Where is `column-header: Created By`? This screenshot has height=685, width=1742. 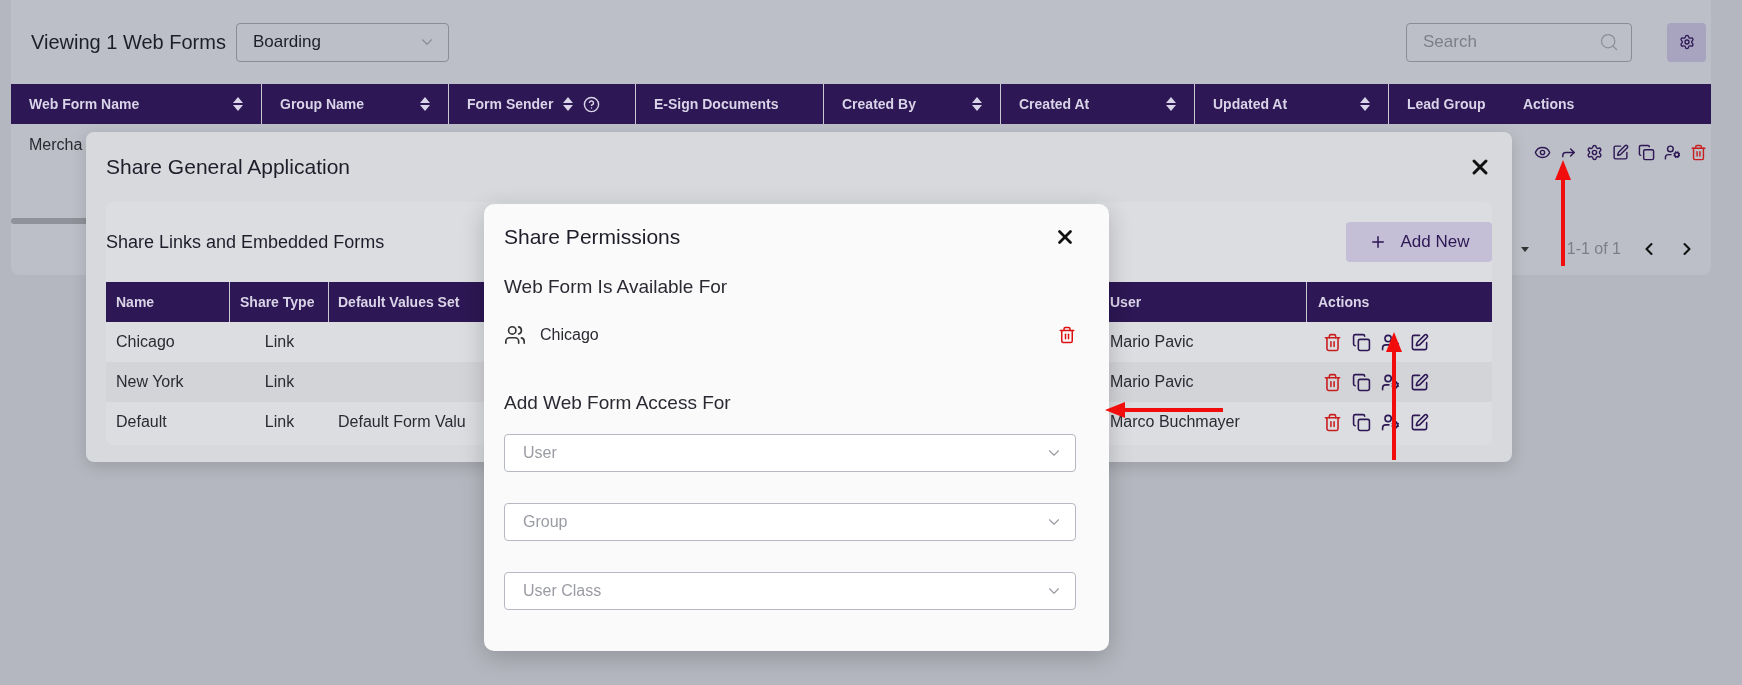 column-header: Created By is located at coordinates (879, 104).